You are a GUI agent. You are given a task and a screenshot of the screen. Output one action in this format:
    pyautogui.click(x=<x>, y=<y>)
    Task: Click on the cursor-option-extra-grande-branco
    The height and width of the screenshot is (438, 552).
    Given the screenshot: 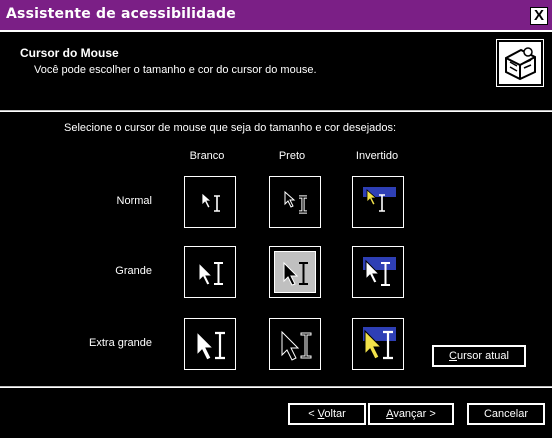 What is the action you would take?
    pyautogui.click(x=210, y=344)
    